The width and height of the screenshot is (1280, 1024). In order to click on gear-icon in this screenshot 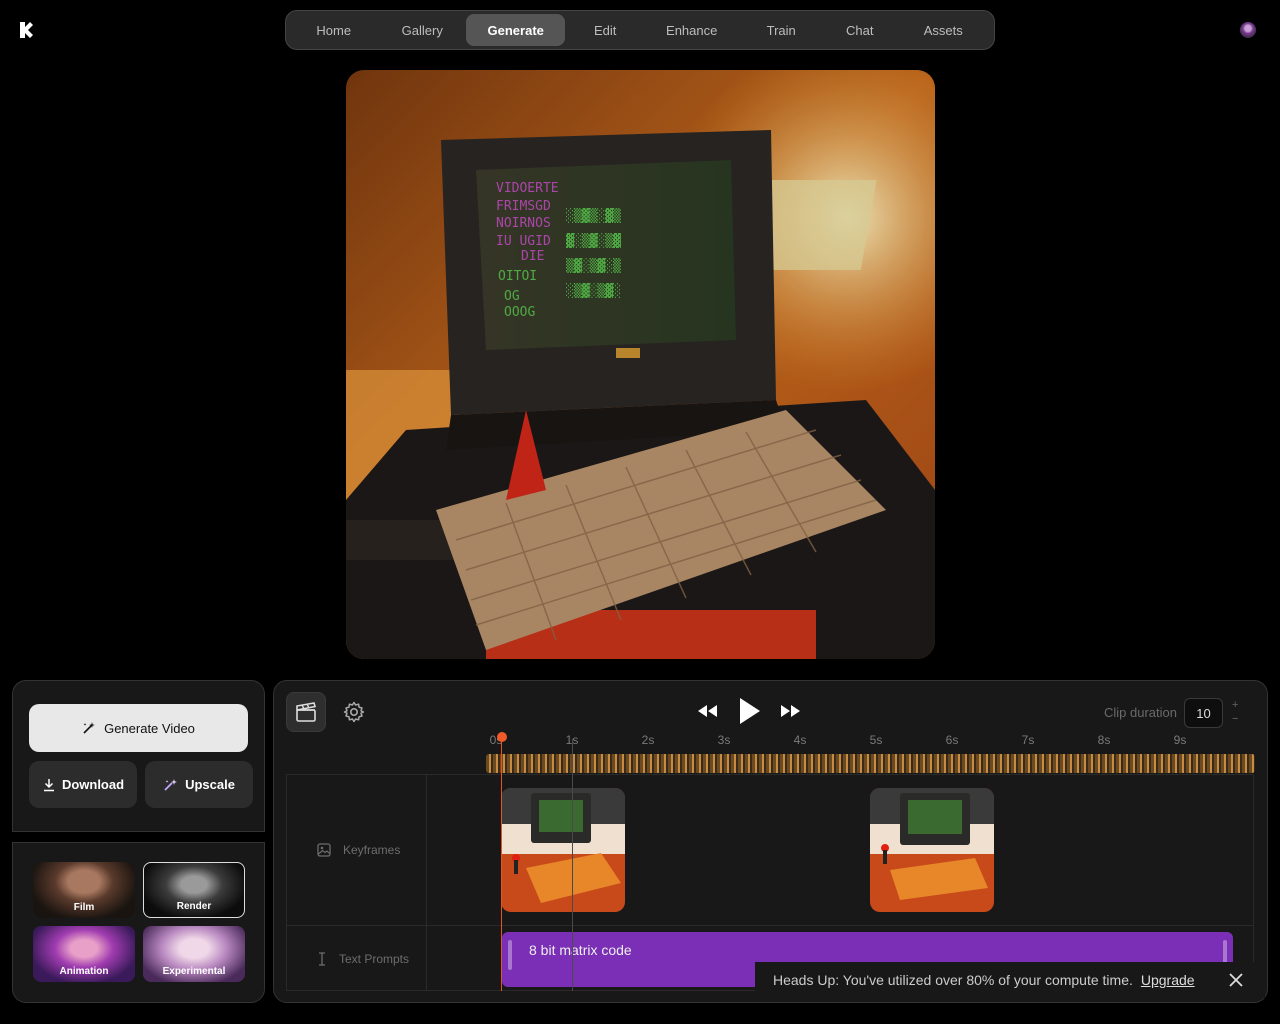, I will do `click(354, 712)`.